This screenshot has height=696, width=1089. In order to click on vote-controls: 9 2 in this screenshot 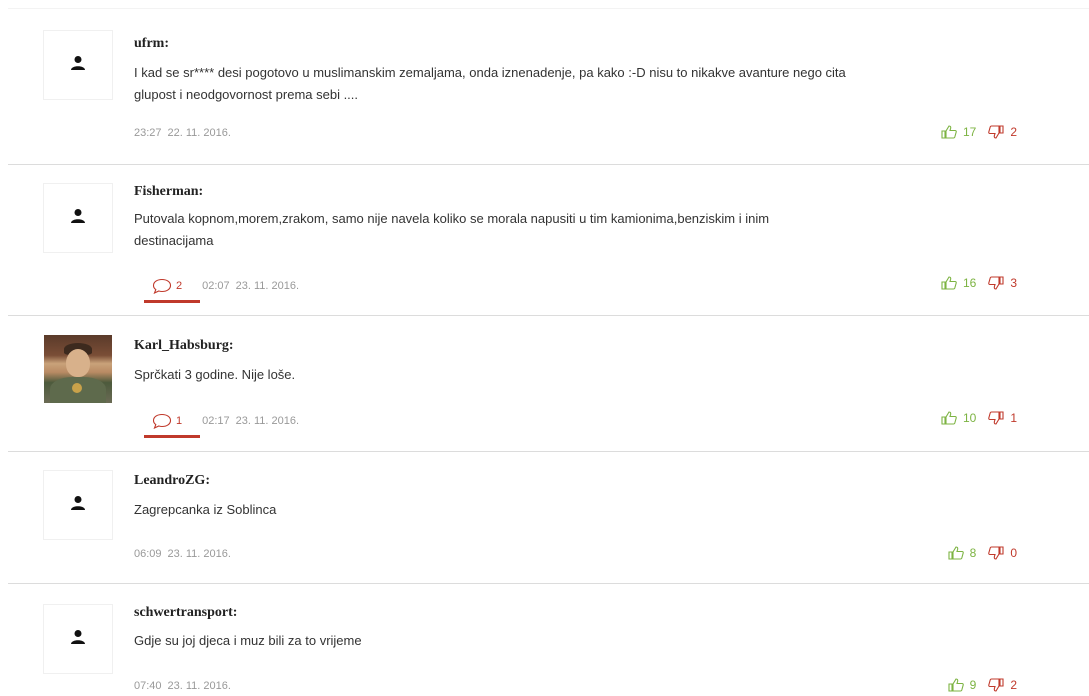, I will do `click(982, 685)`.